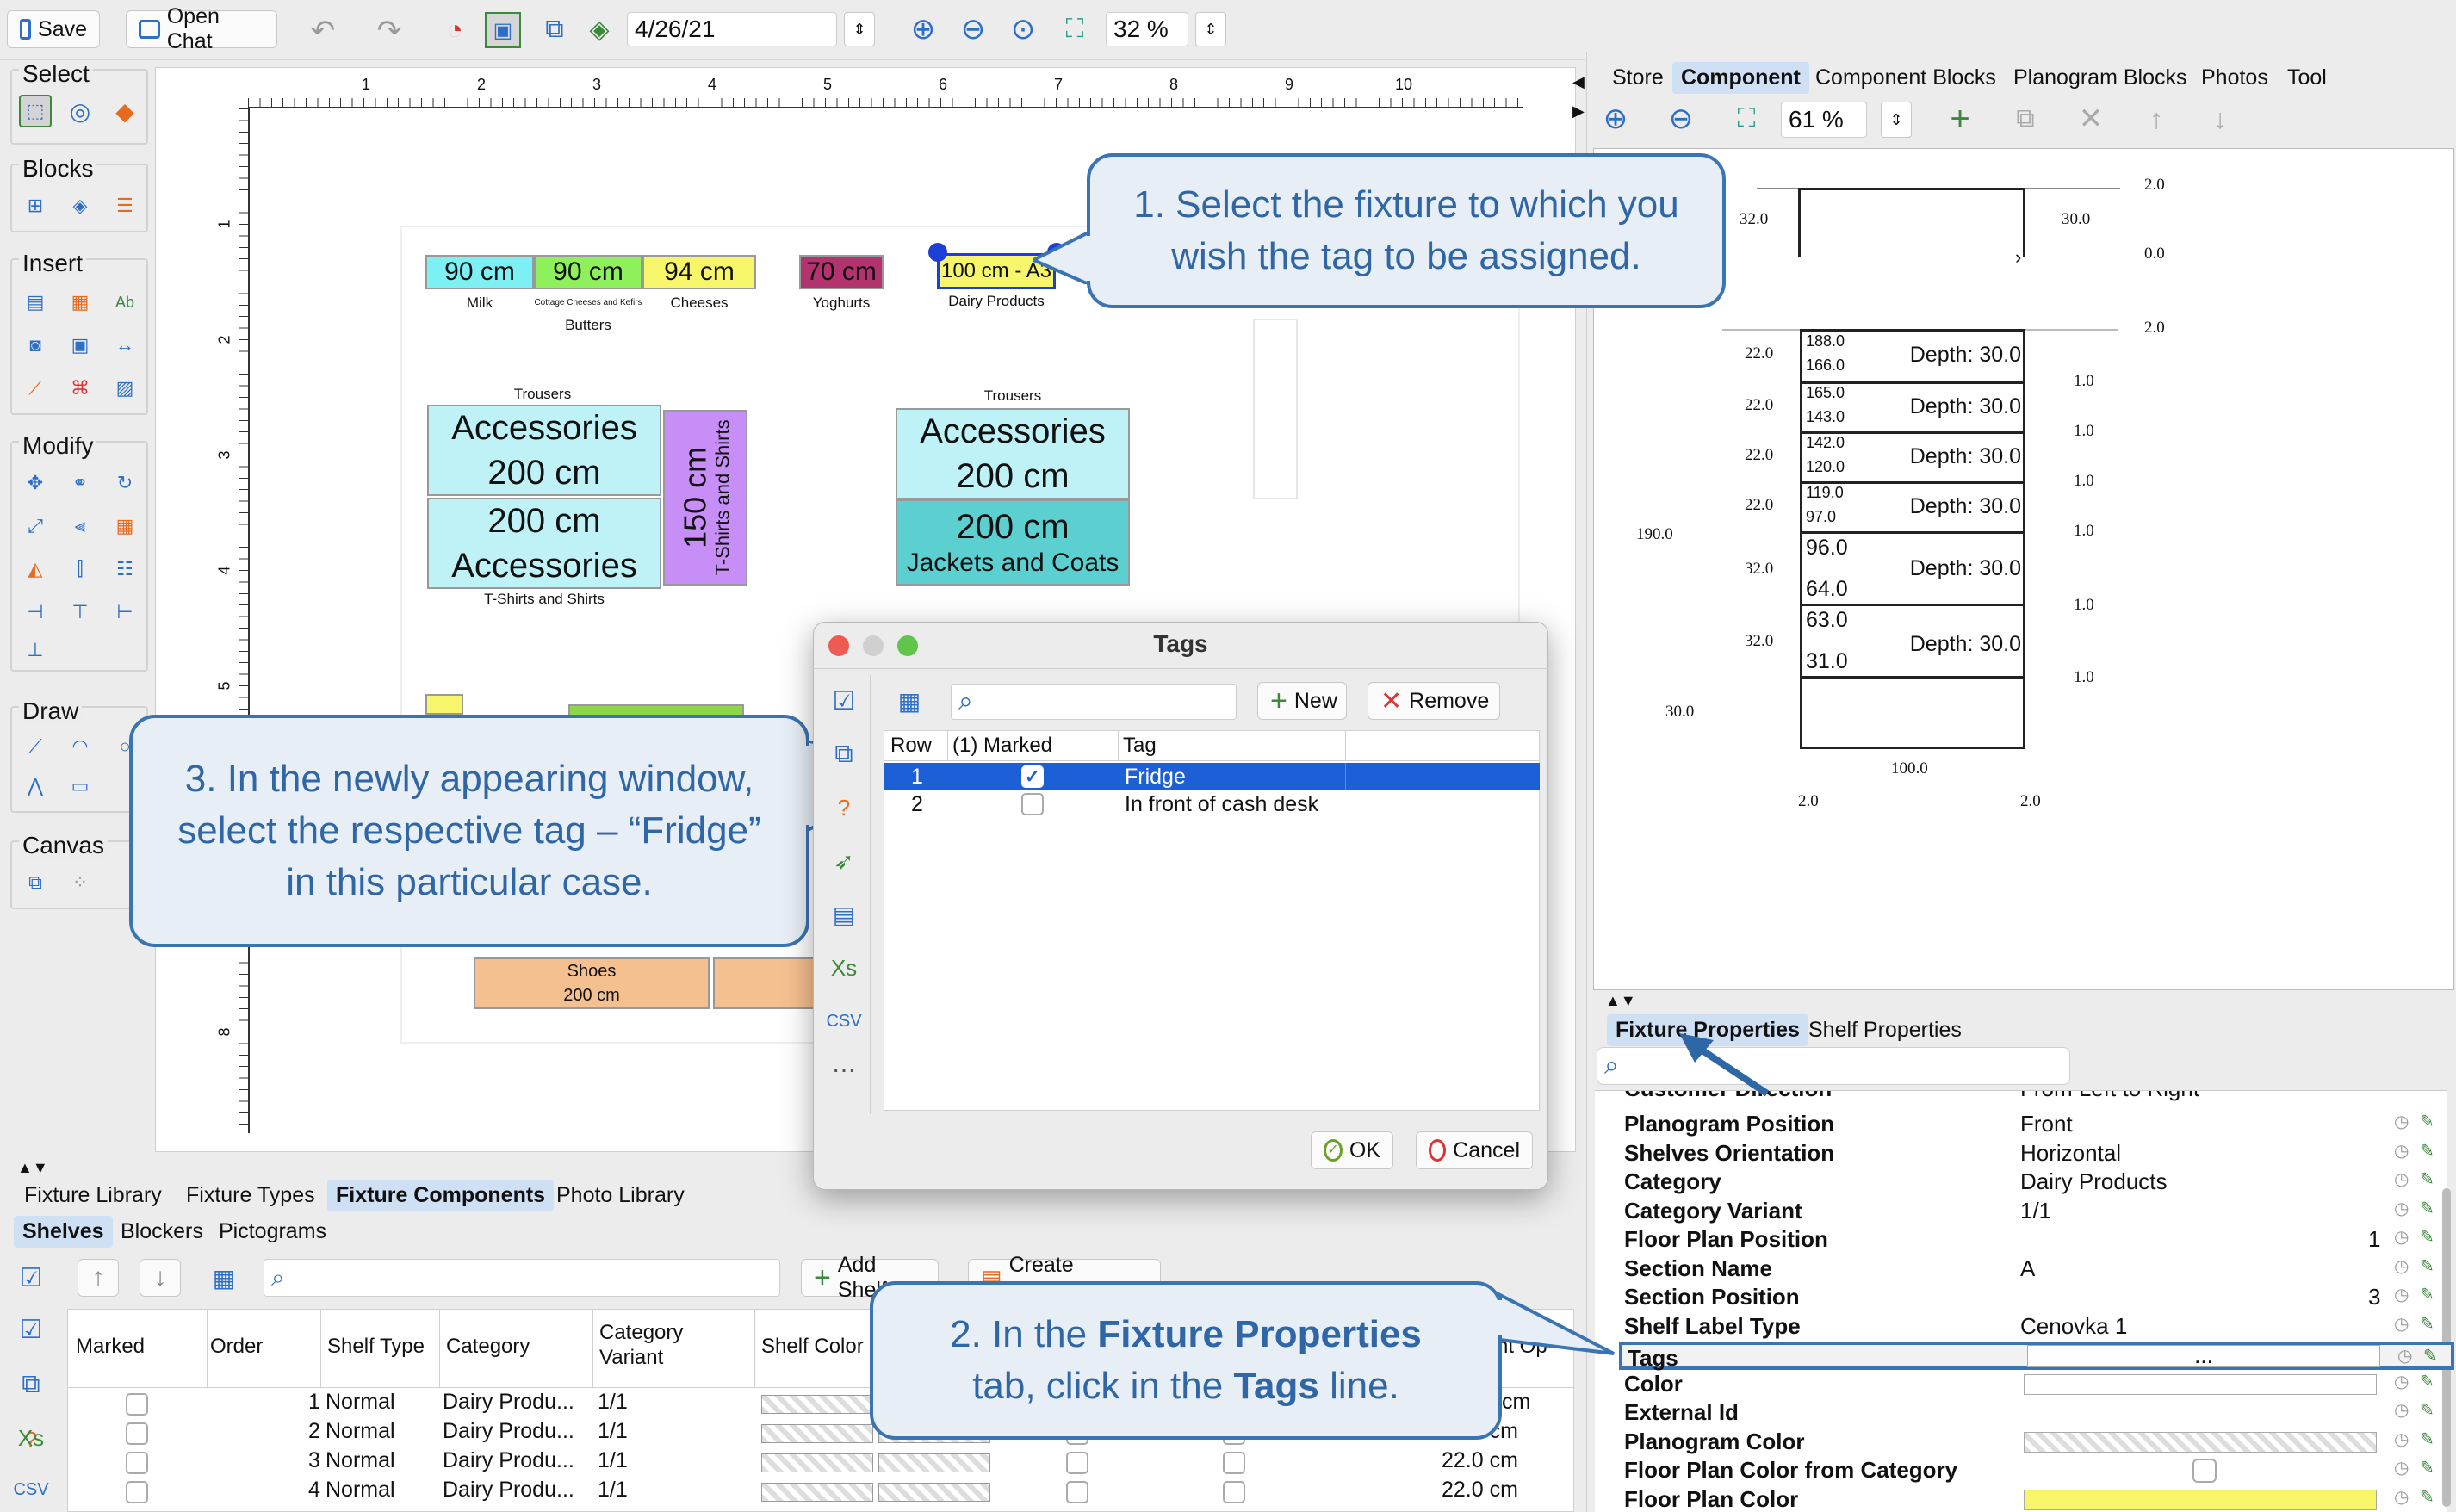 This screenshot has height=1512, width=2456. What do you see at coordinates (36, 526) in the screenshot?
I see `scale-icon: ⤢` at bounding box center [36, 526].